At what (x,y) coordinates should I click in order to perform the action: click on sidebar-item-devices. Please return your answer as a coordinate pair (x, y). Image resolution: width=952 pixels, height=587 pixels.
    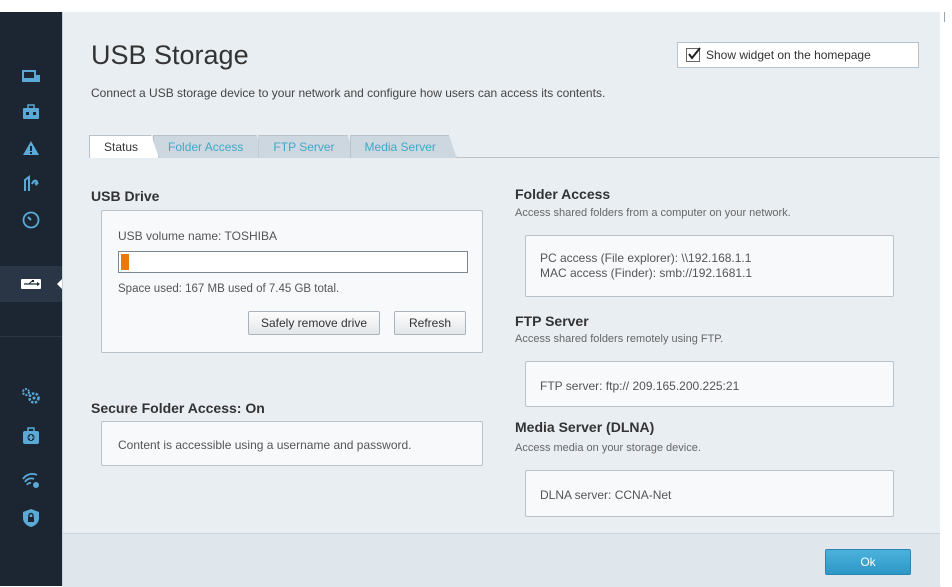
    Looking at the image, I should click on (31, 76).